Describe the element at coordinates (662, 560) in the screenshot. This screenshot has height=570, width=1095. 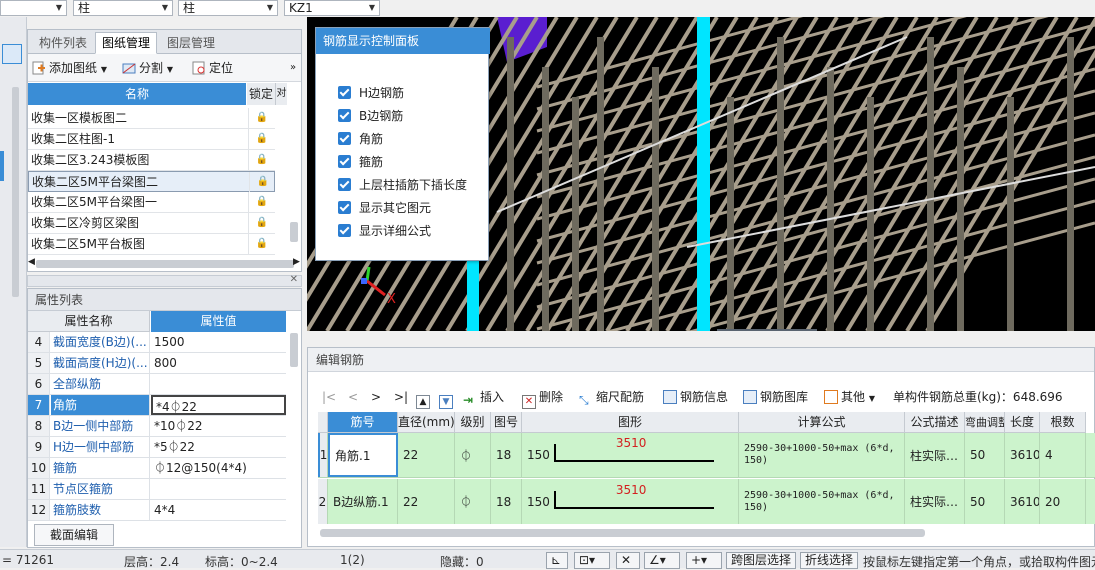
I see `angle-snap-button: ∠▾` at that location.